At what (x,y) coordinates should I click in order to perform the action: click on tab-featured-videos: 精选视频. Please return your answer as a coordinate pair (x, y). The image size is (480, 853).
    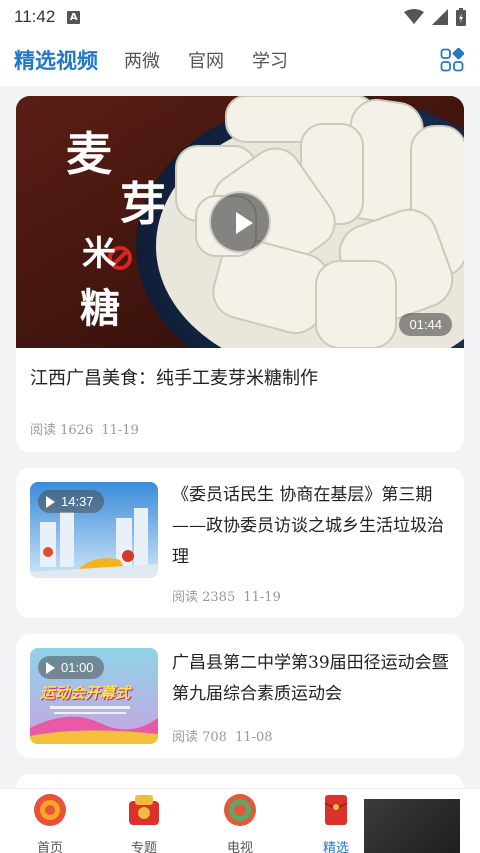
    Looking at the image, I should click on (56, 60).